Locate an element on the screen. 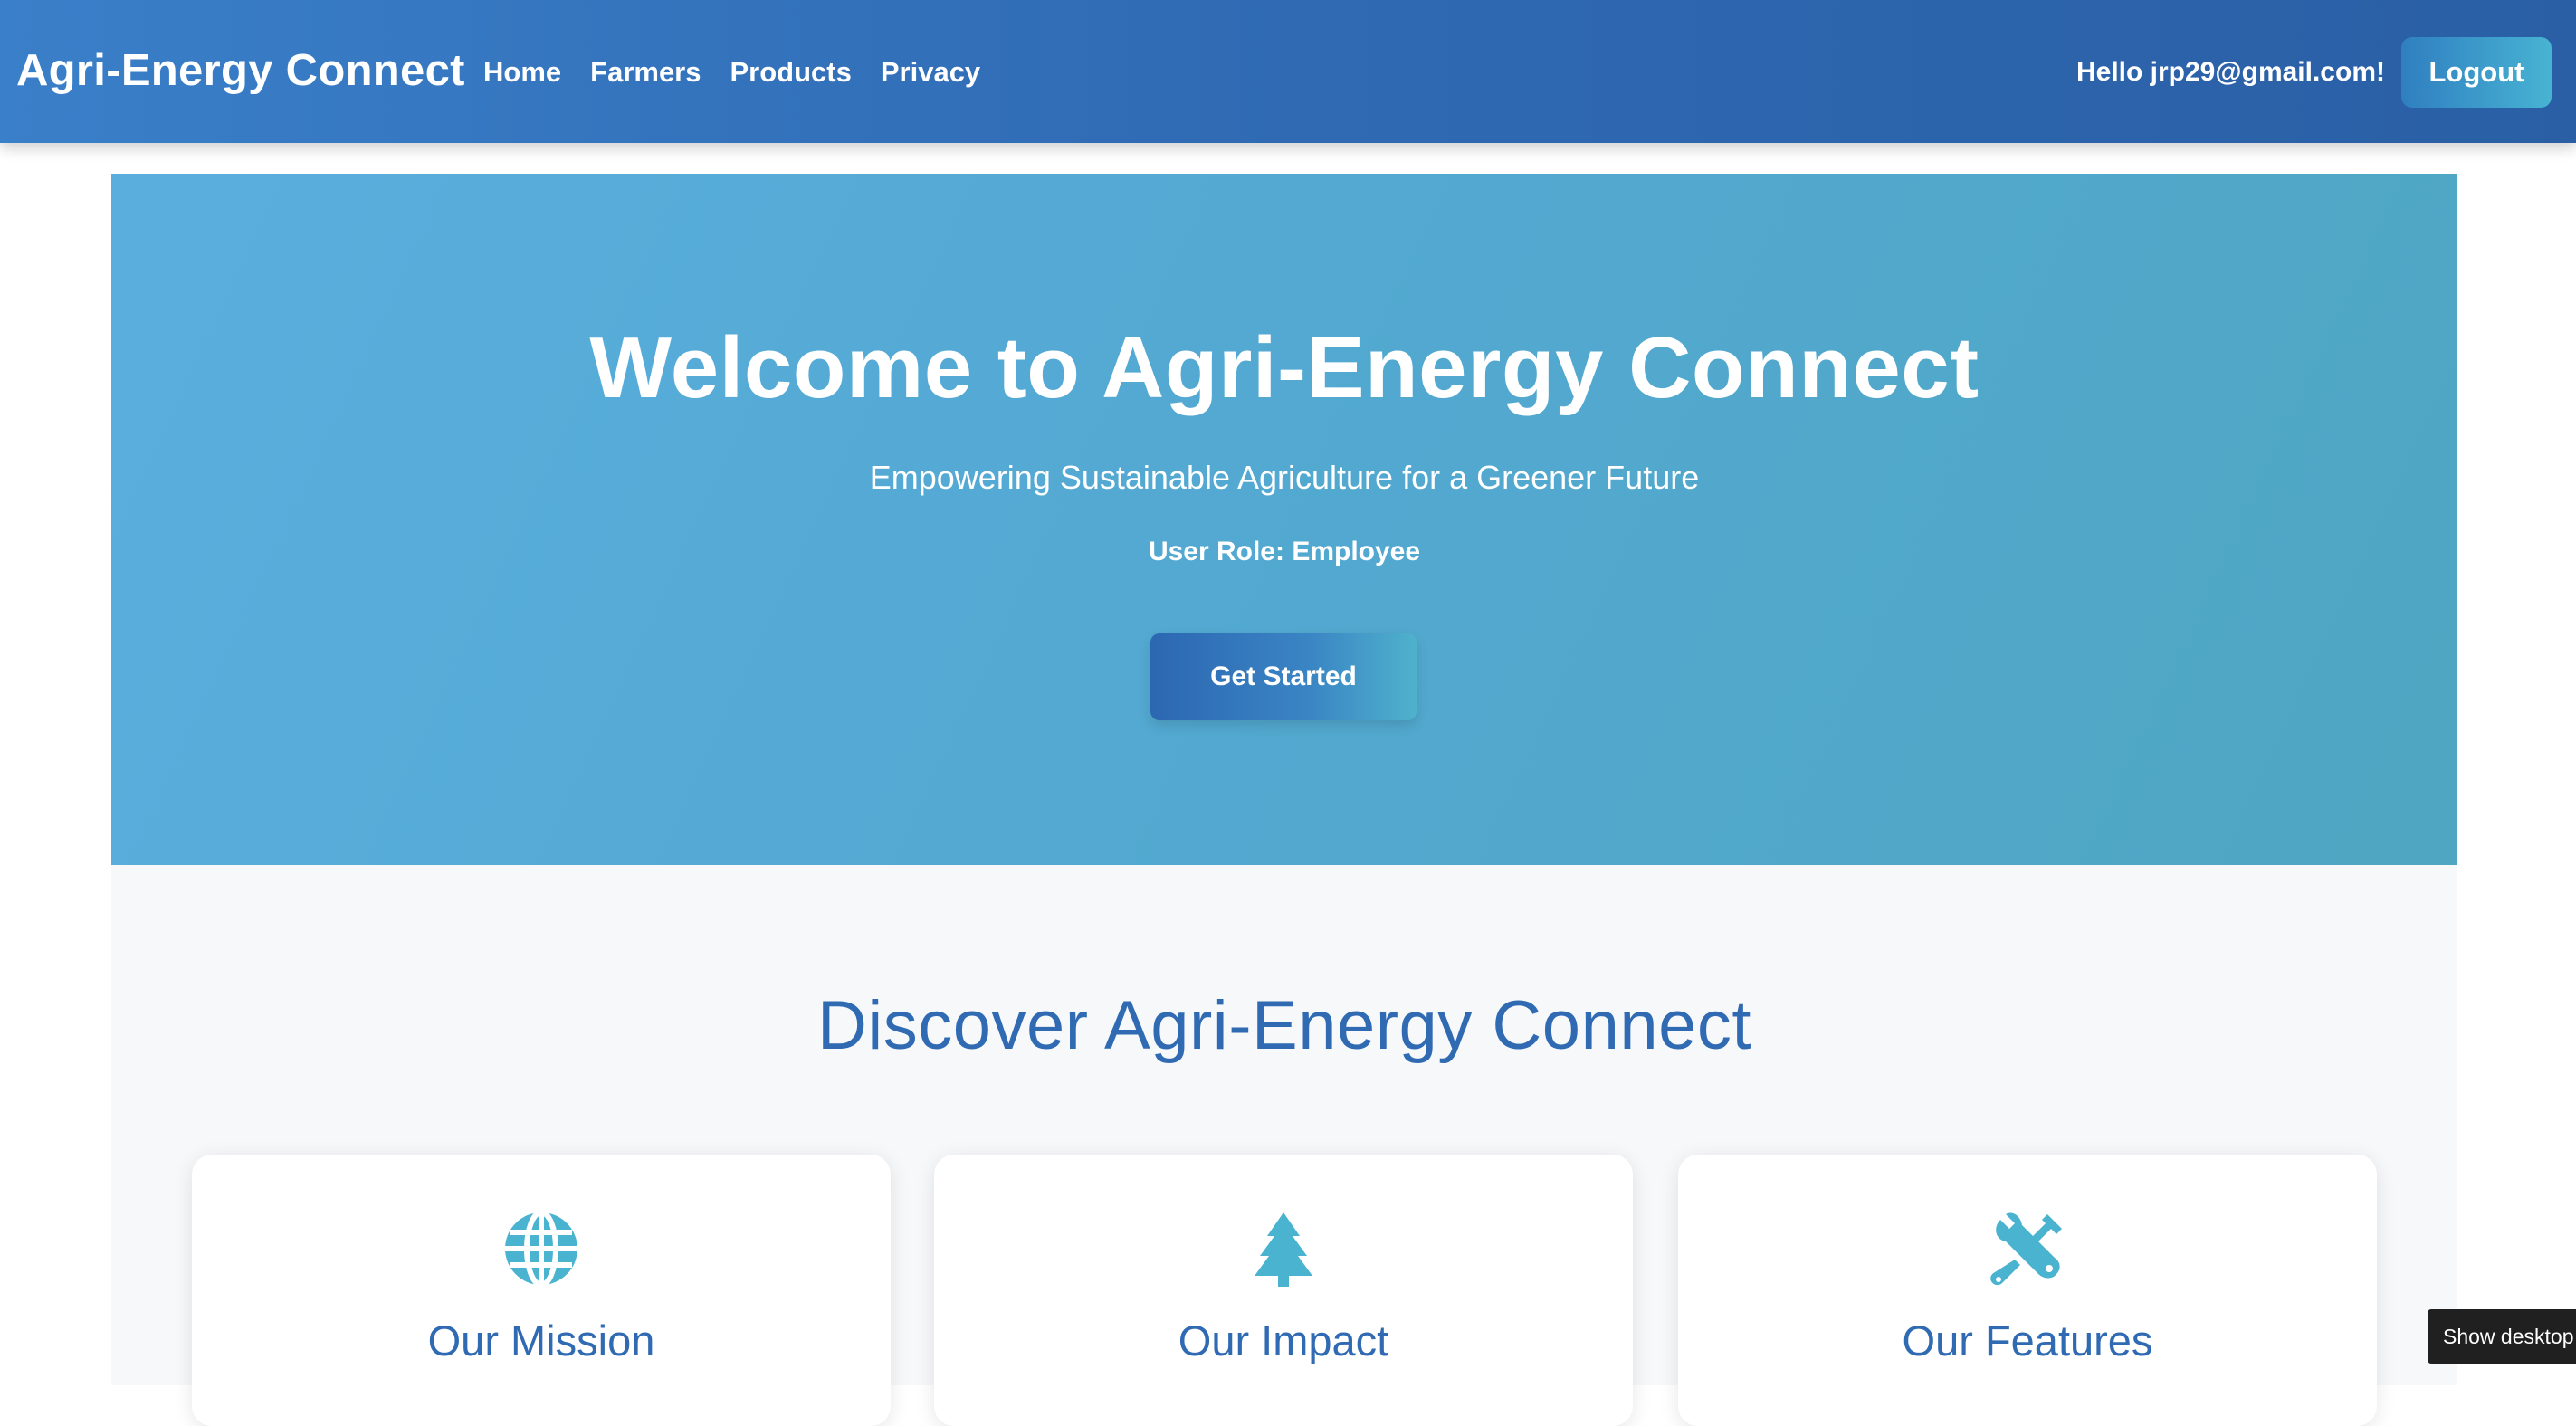 The height and width of the screenshot is (1426, 2576). globe-icon is located at coordinates (541, 1248).